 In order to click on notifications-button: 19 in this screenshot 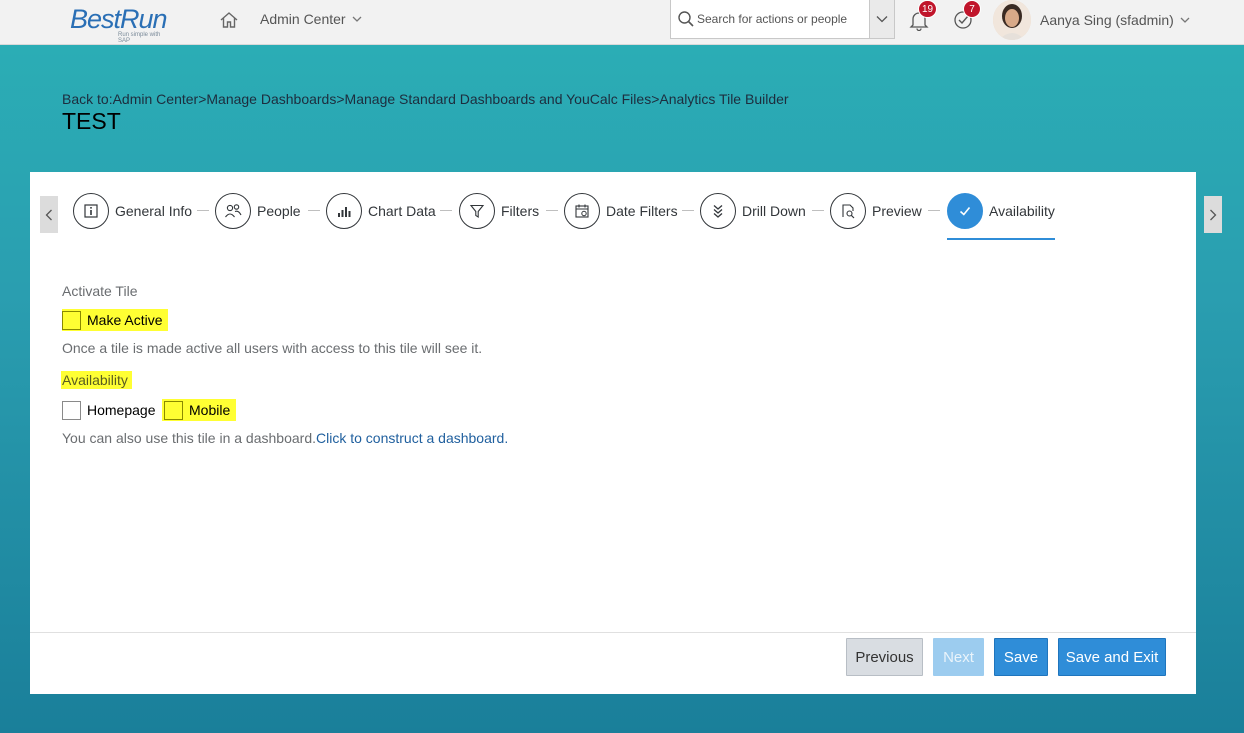, I will do `click(923, 16)`.